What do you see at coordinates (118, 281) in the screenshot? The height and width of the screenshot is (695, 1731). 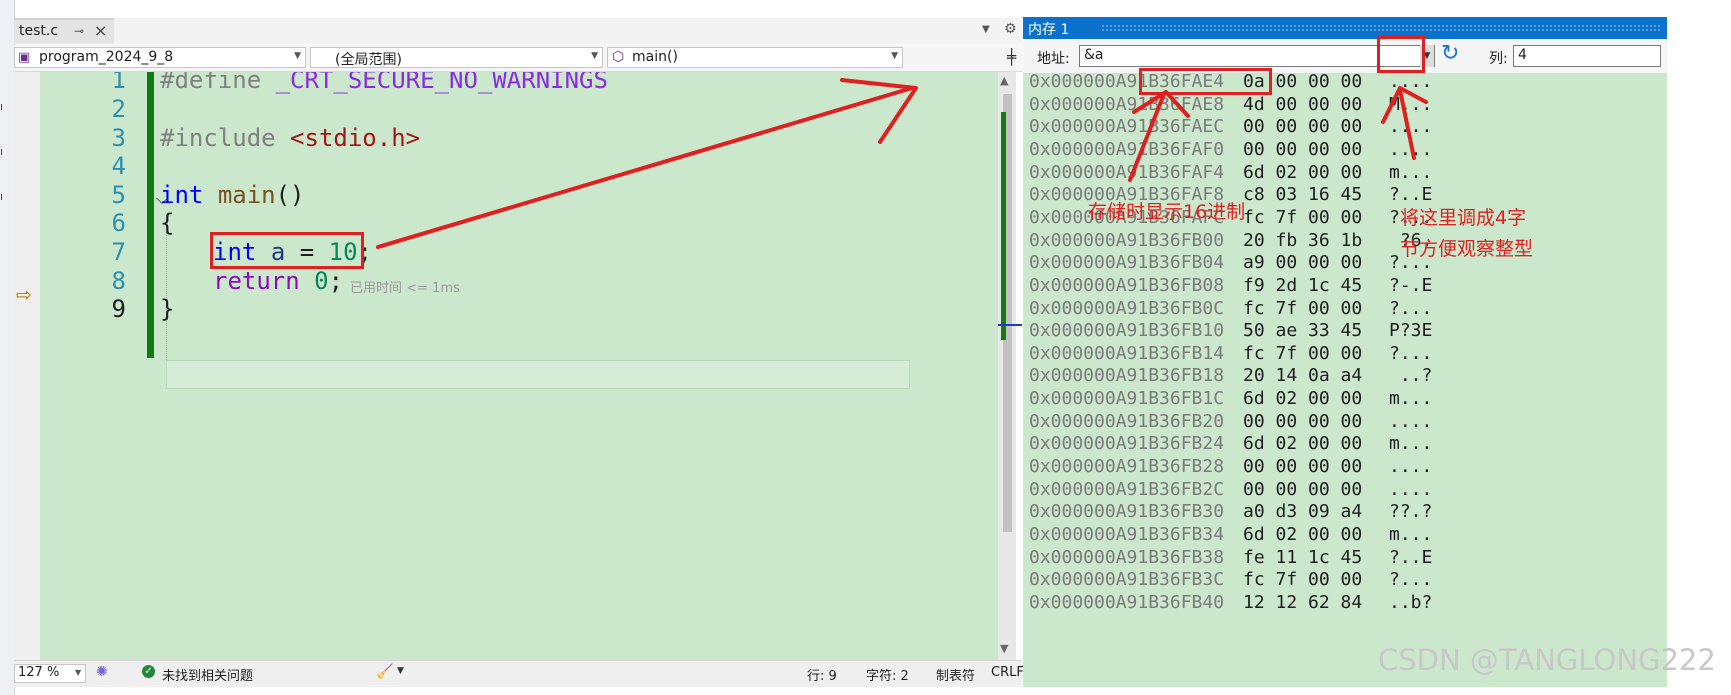 I see `line-number: 8` at bounding box center [118, 281].